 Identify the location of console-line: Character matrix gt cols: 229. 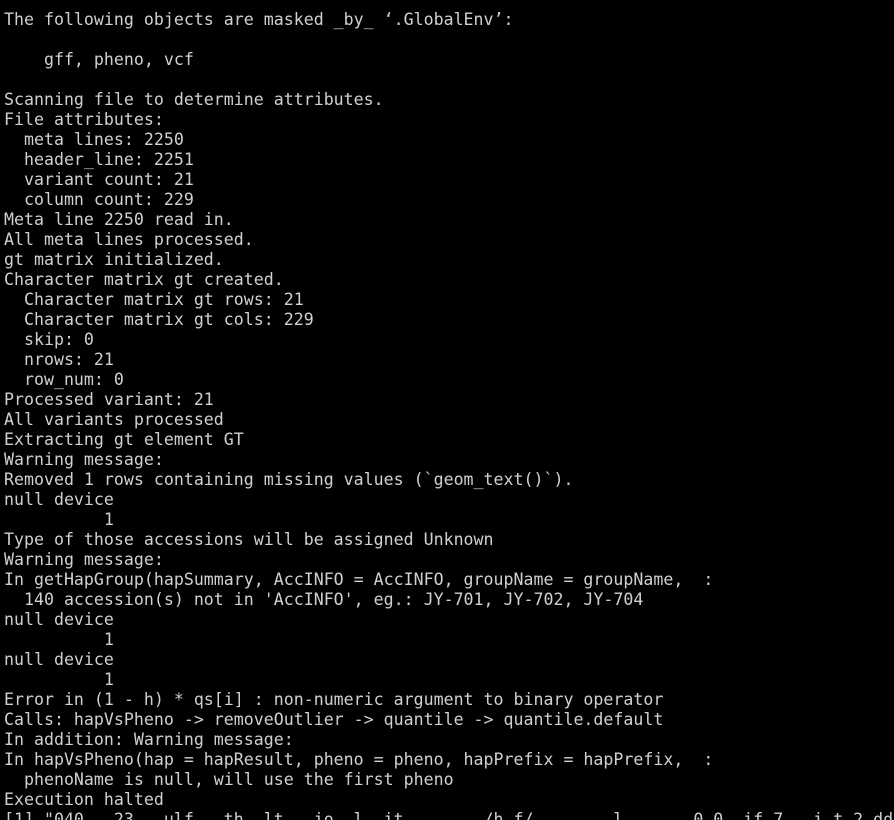
(159, 319).